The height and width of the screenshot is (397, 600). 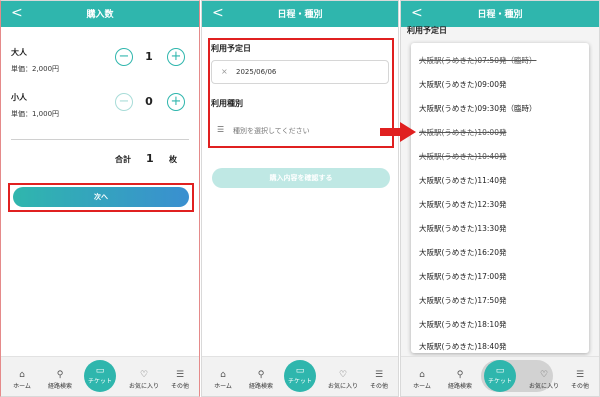 I want to click on dropdown-option: 大阪駅(うめきた)13:30発, so click(x=462, y=228).